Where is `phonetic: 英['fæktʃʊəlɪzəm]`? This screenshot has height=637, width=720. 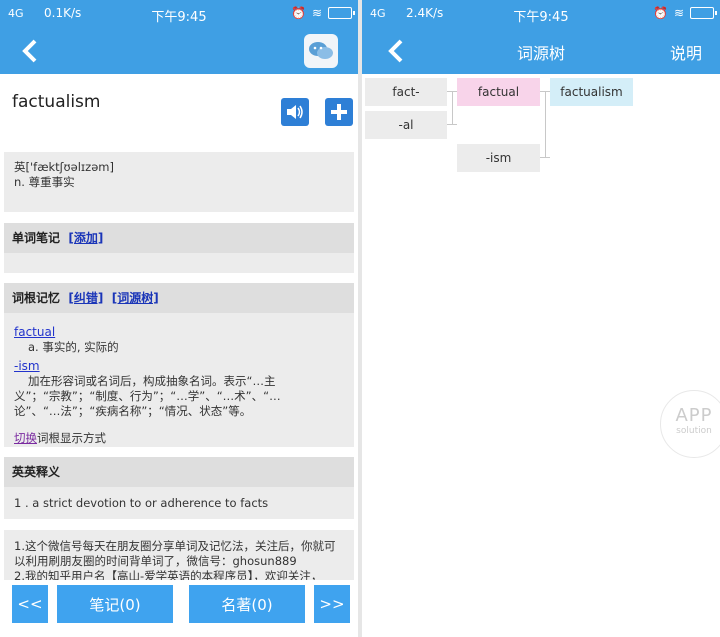 phonetic: 英['fæktʃʊəlɪzəm] is located at coordinates (64, 167).